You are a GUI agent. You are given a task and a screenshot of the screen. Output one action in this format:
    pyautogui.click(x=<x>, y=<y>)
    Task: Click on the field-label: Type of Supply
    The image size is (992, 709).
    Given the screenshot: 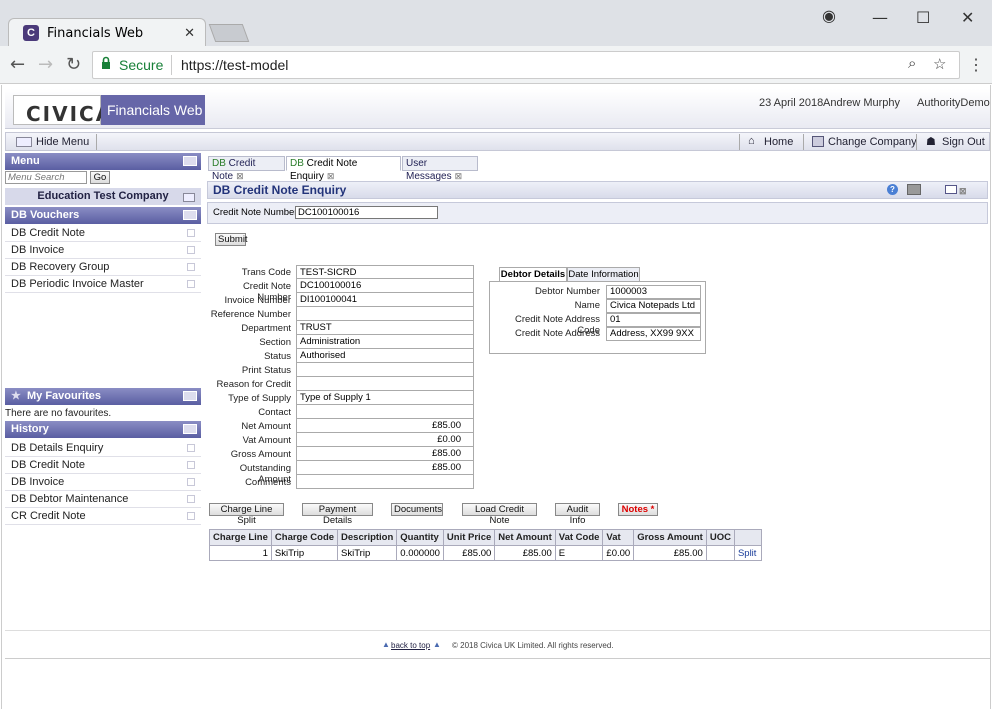 What is the action you would take?
    pyautogui.click(x=259, y=398)
    